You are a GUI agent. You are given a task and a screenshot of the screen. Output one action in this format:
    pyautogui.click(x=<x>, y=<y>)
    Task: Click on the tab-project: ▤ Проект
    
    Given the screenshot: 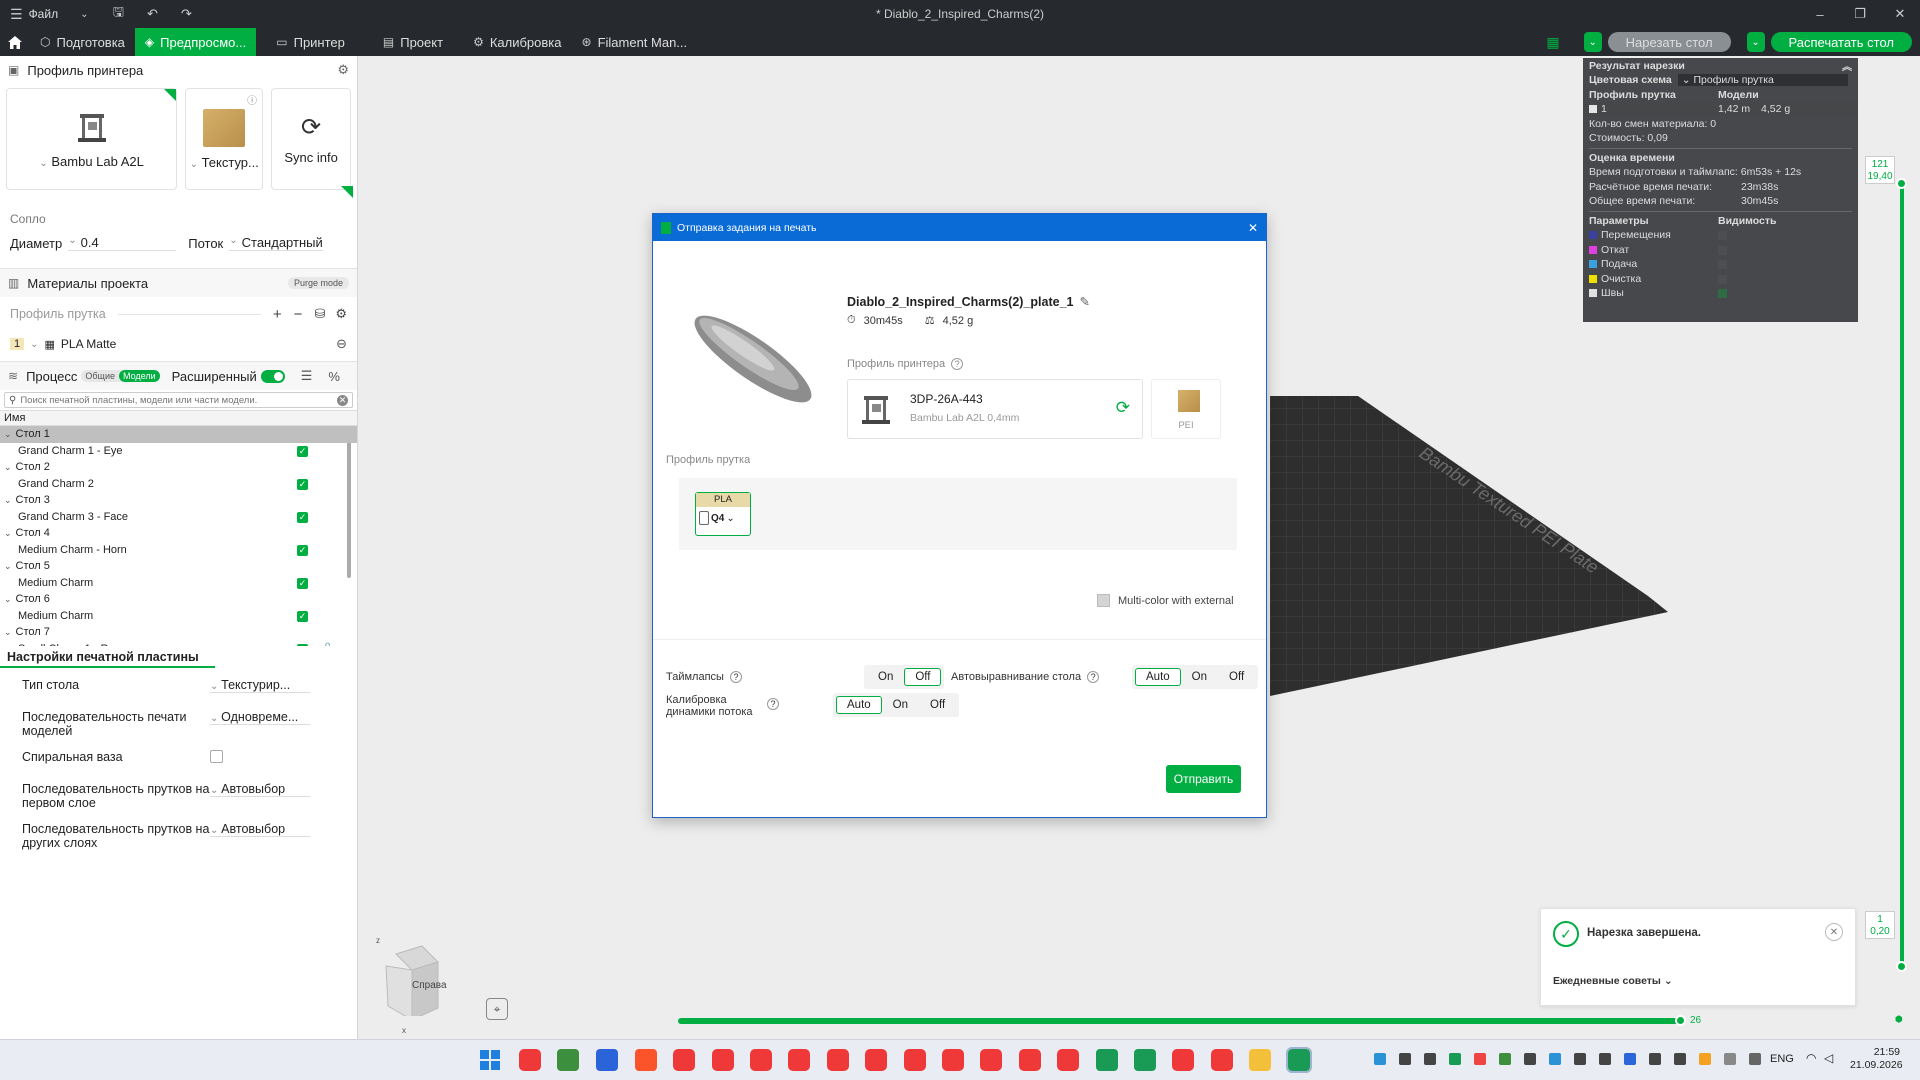 What is the action you would take?
    pyautogui.click(x=413, y=42)
    